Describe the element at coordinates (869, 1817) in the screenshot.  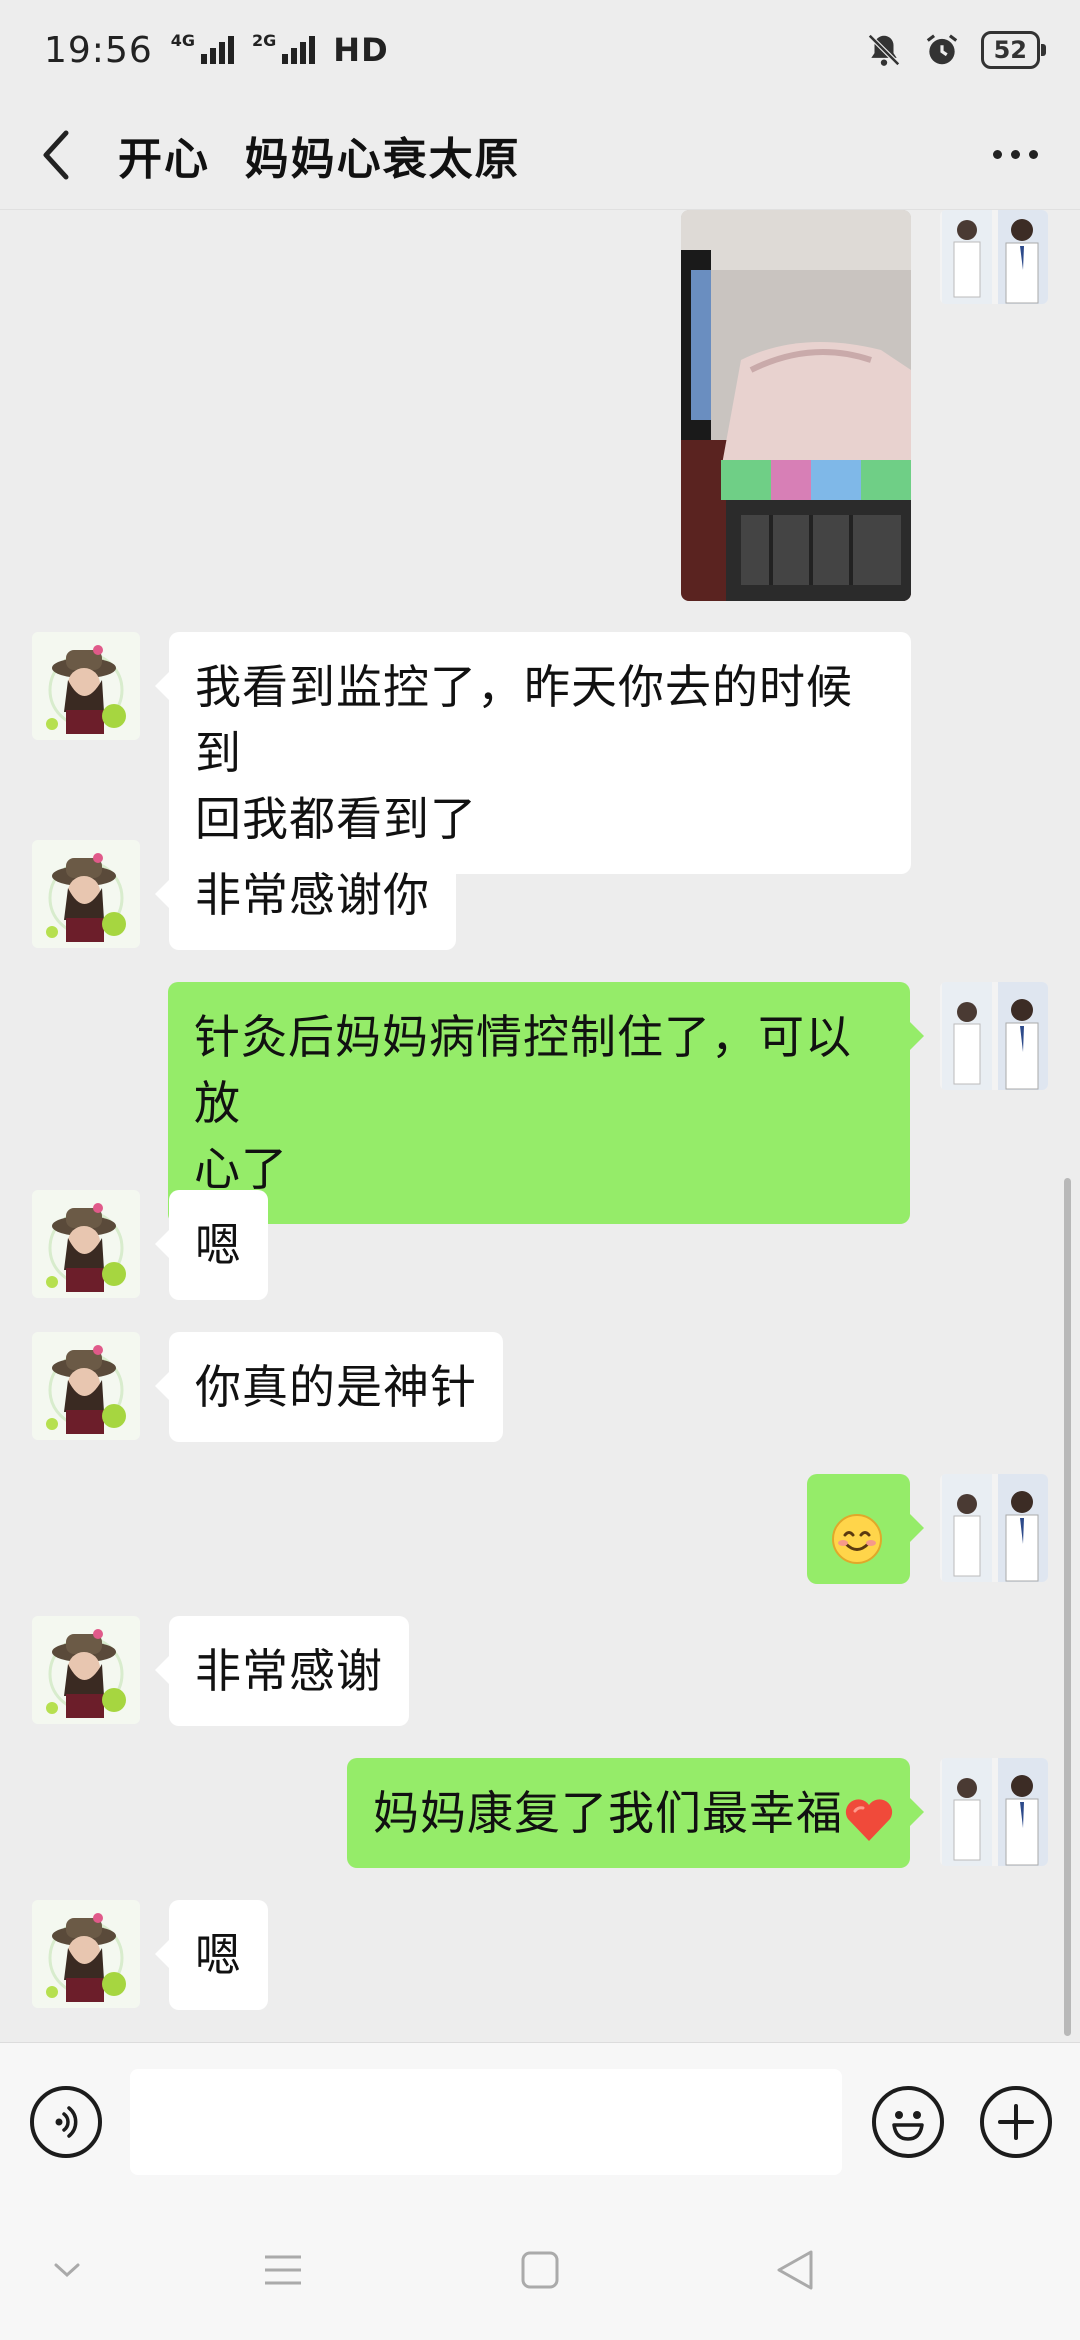
I see `red-heart-icon` at that location.